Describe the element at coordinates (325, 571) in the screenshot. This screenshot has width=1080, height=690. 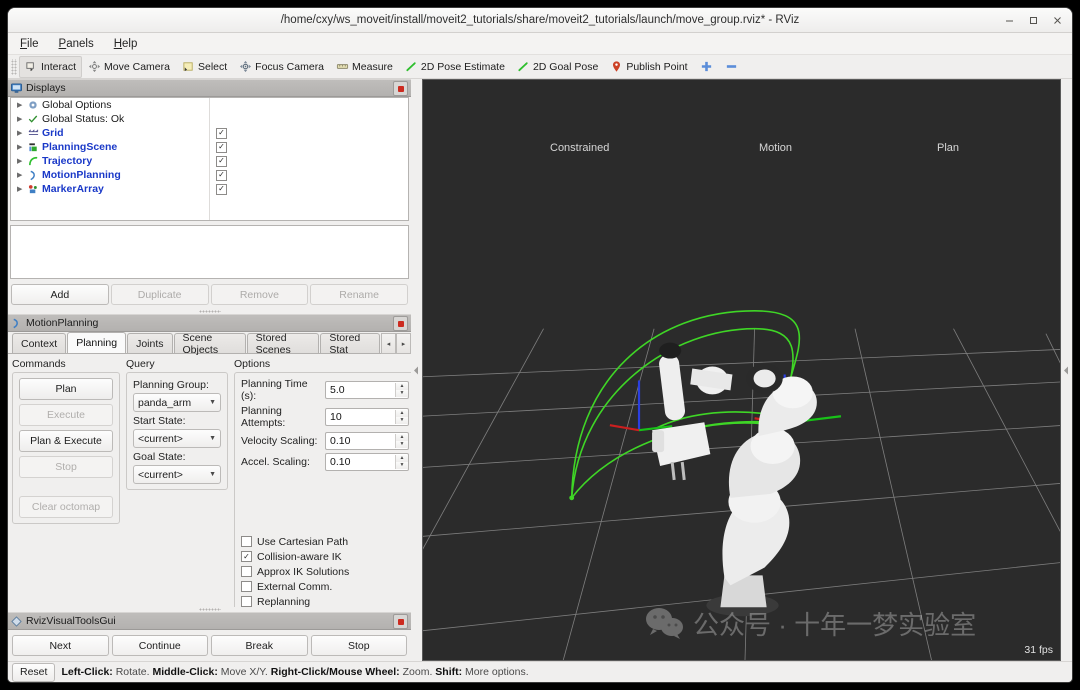
I see `approx-ik-solutions-row: Approx IK Solutions` at that location.